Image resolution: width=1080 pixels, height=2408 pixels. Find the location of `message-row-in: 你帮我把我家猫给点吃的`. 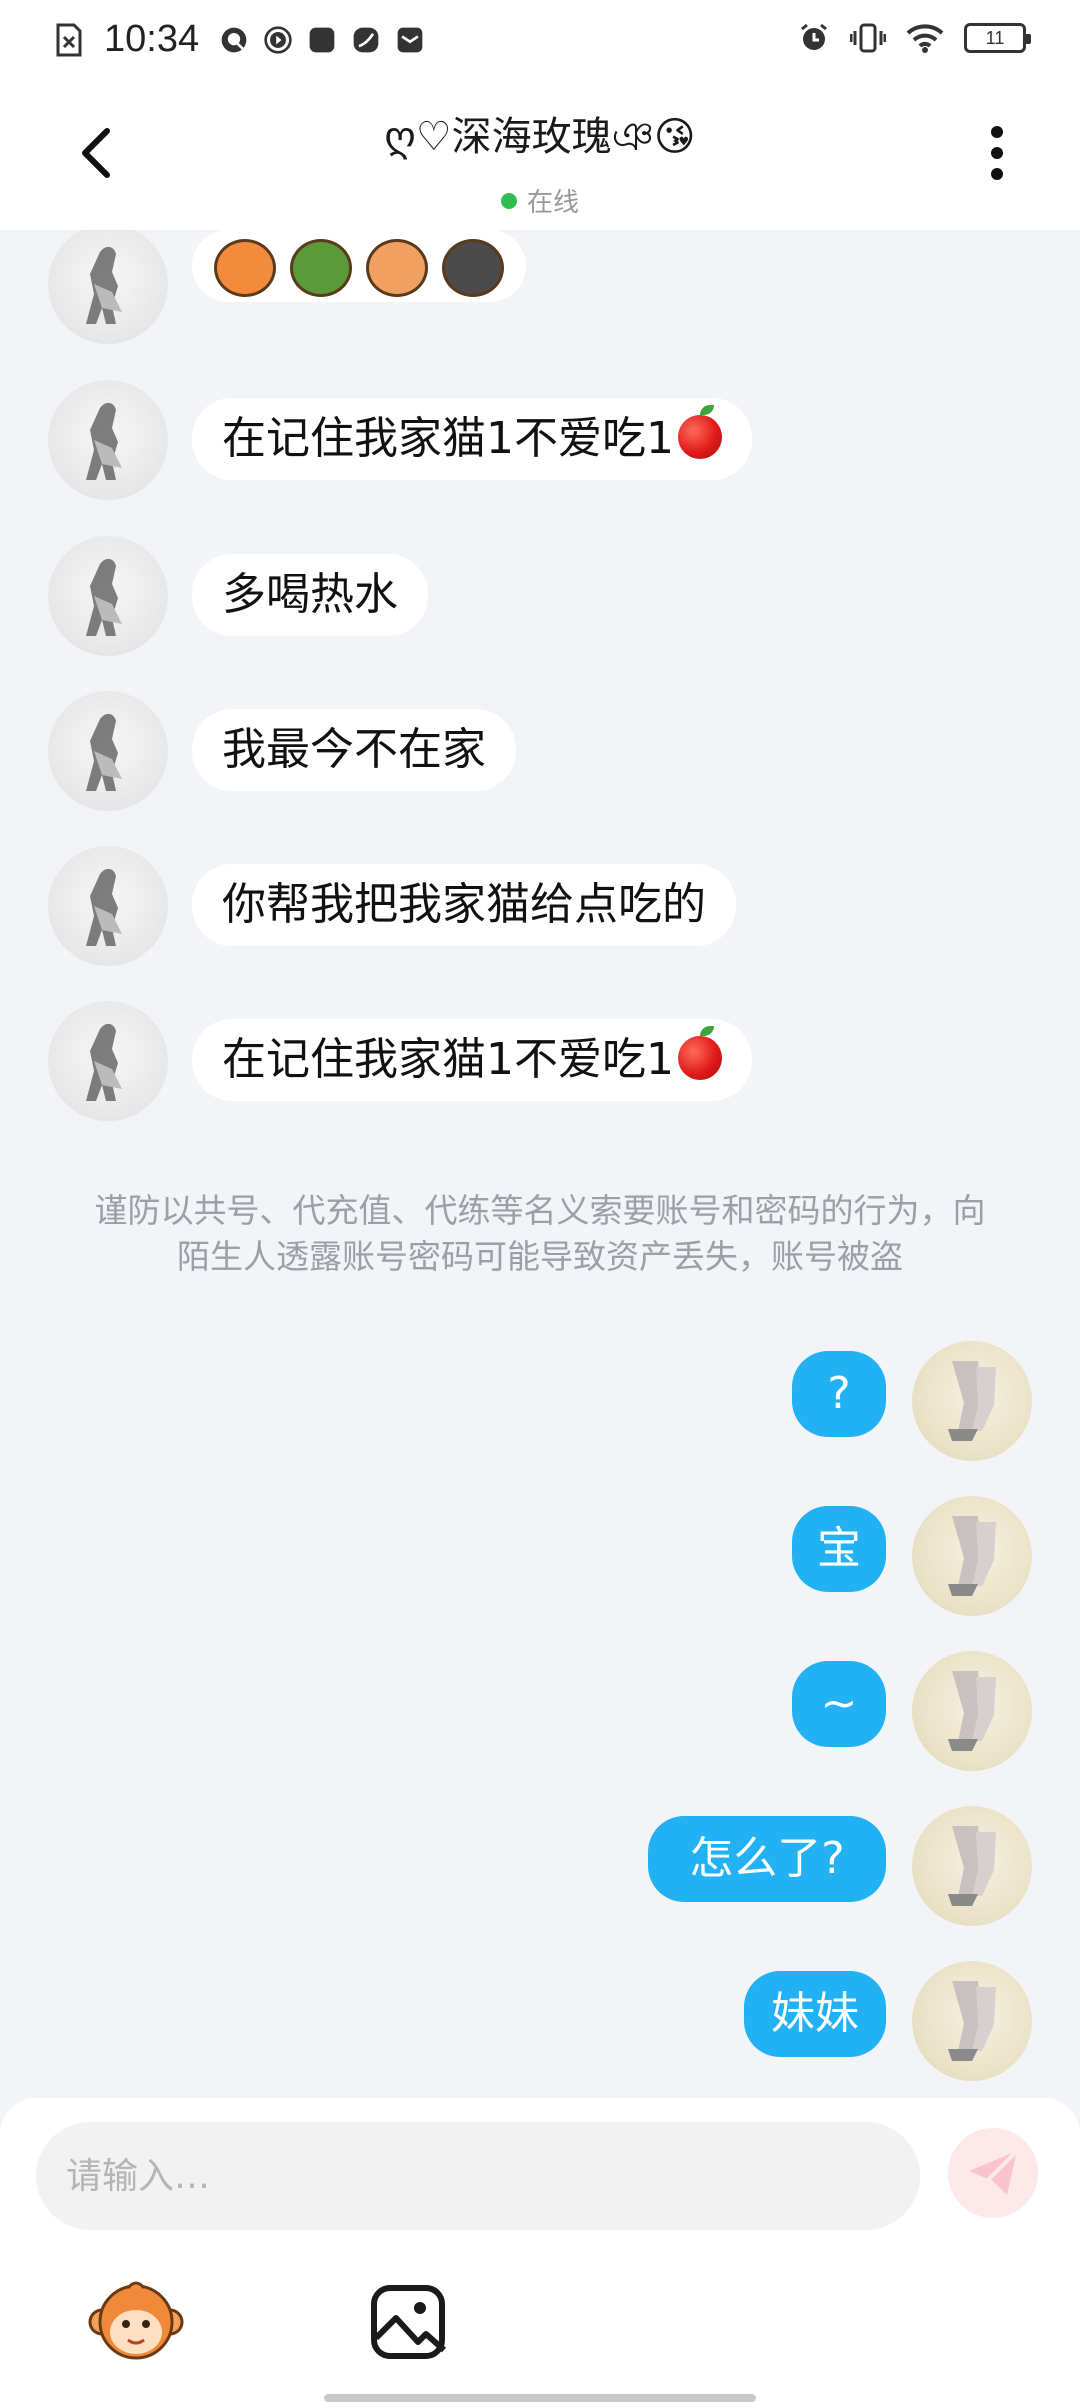

message-row-in: 你帮我把我家猫给点吃的 is located at coordinates (540, 906).